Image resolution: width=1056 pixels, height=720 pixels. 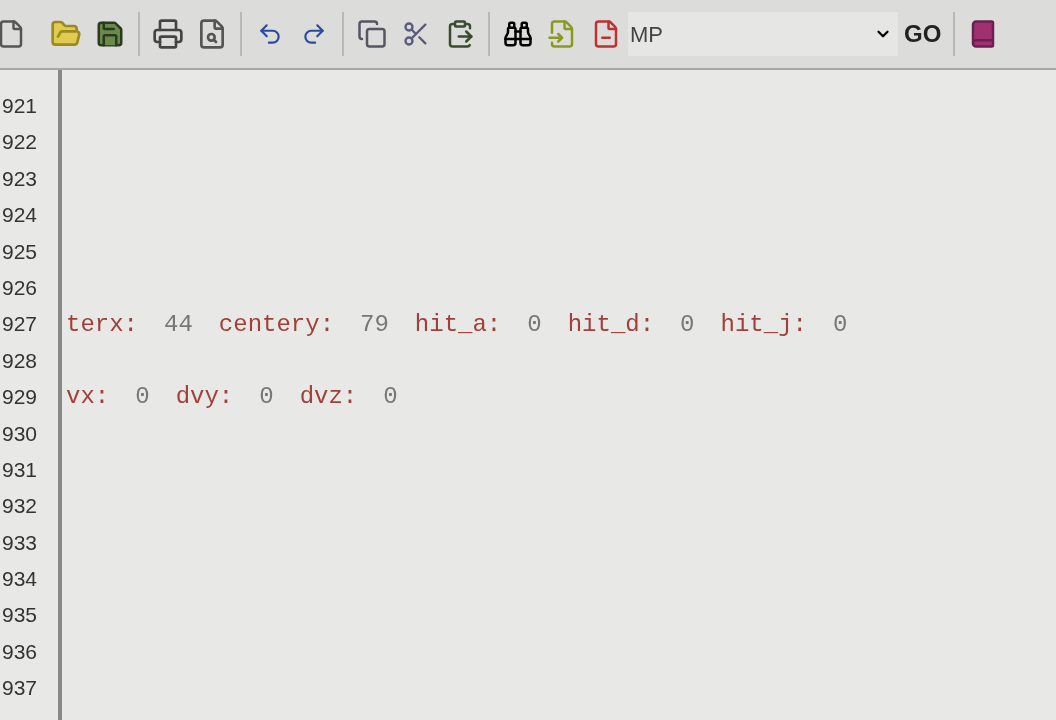 I want to click on undo-icon, so click(x=270, y=34).